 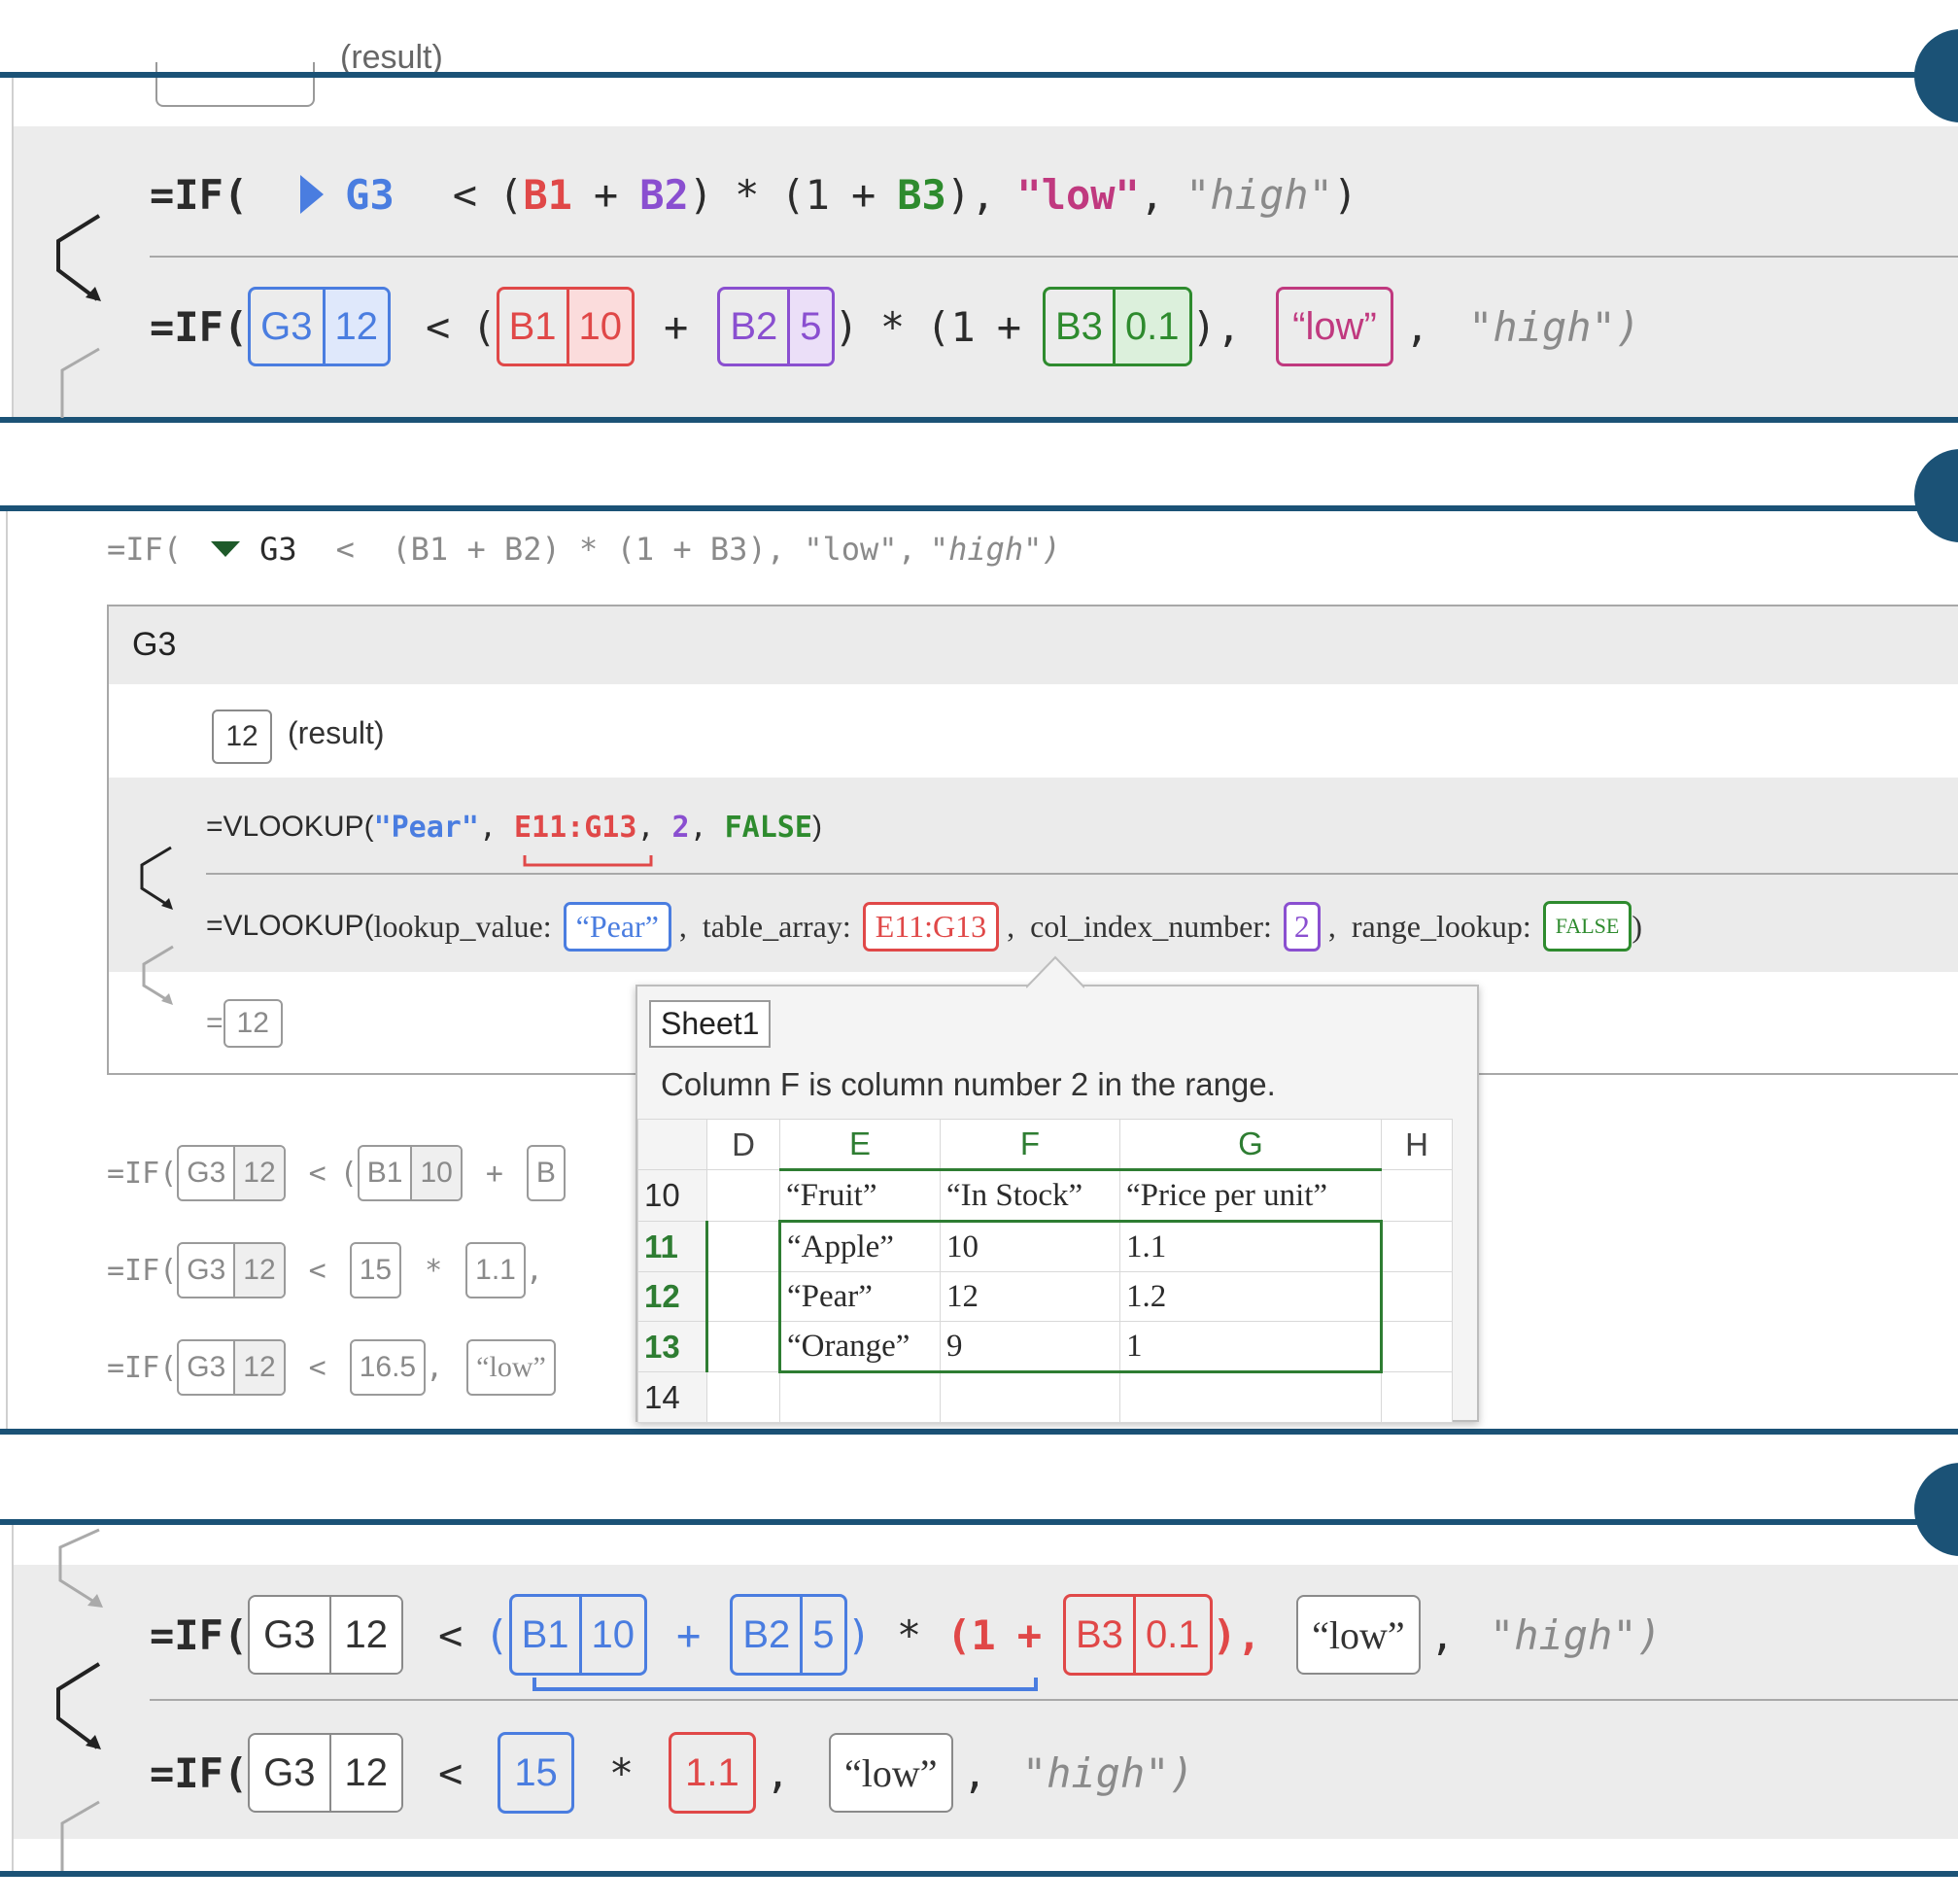 What do you see at coordinates (672, 1346) in the screenshot?
I see `row-number: 13` at bounding box center [672, 1346].